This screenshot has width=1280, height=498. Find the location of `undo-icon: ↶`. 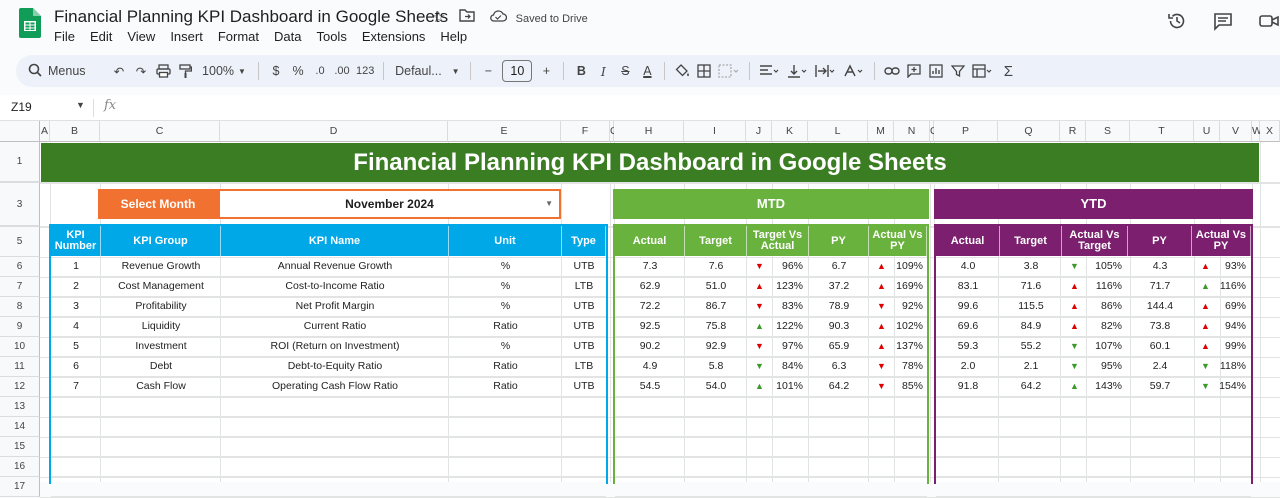

undo-icon: ↶ is located at coordinates (119, 71).